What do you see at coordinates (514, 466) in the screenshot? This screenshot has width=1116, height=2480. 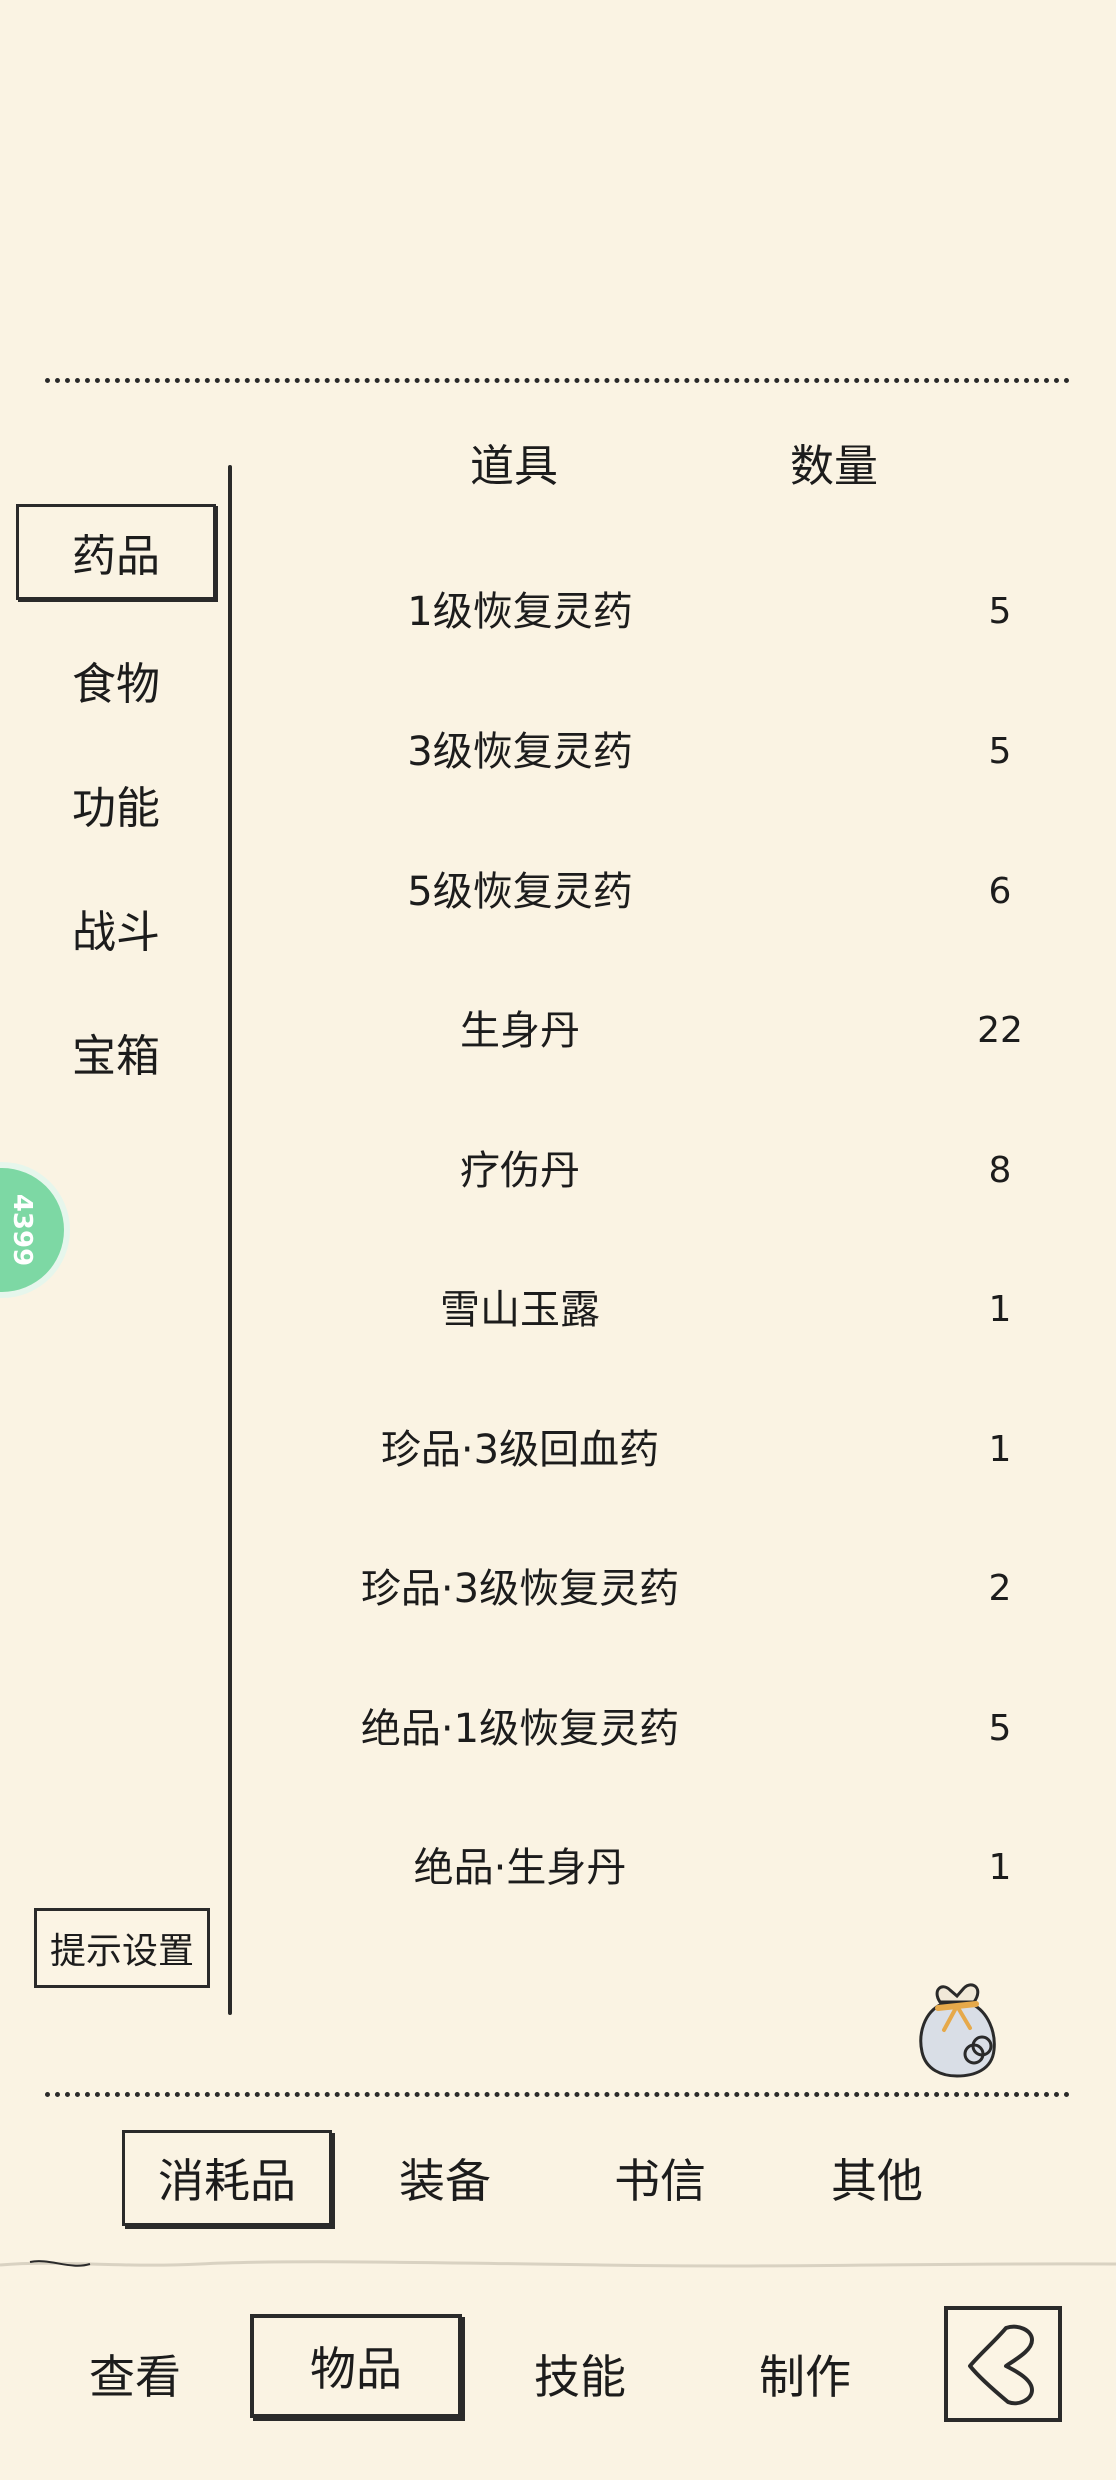 I see `column-header-item: 道具` at bounding box center [514, 466].